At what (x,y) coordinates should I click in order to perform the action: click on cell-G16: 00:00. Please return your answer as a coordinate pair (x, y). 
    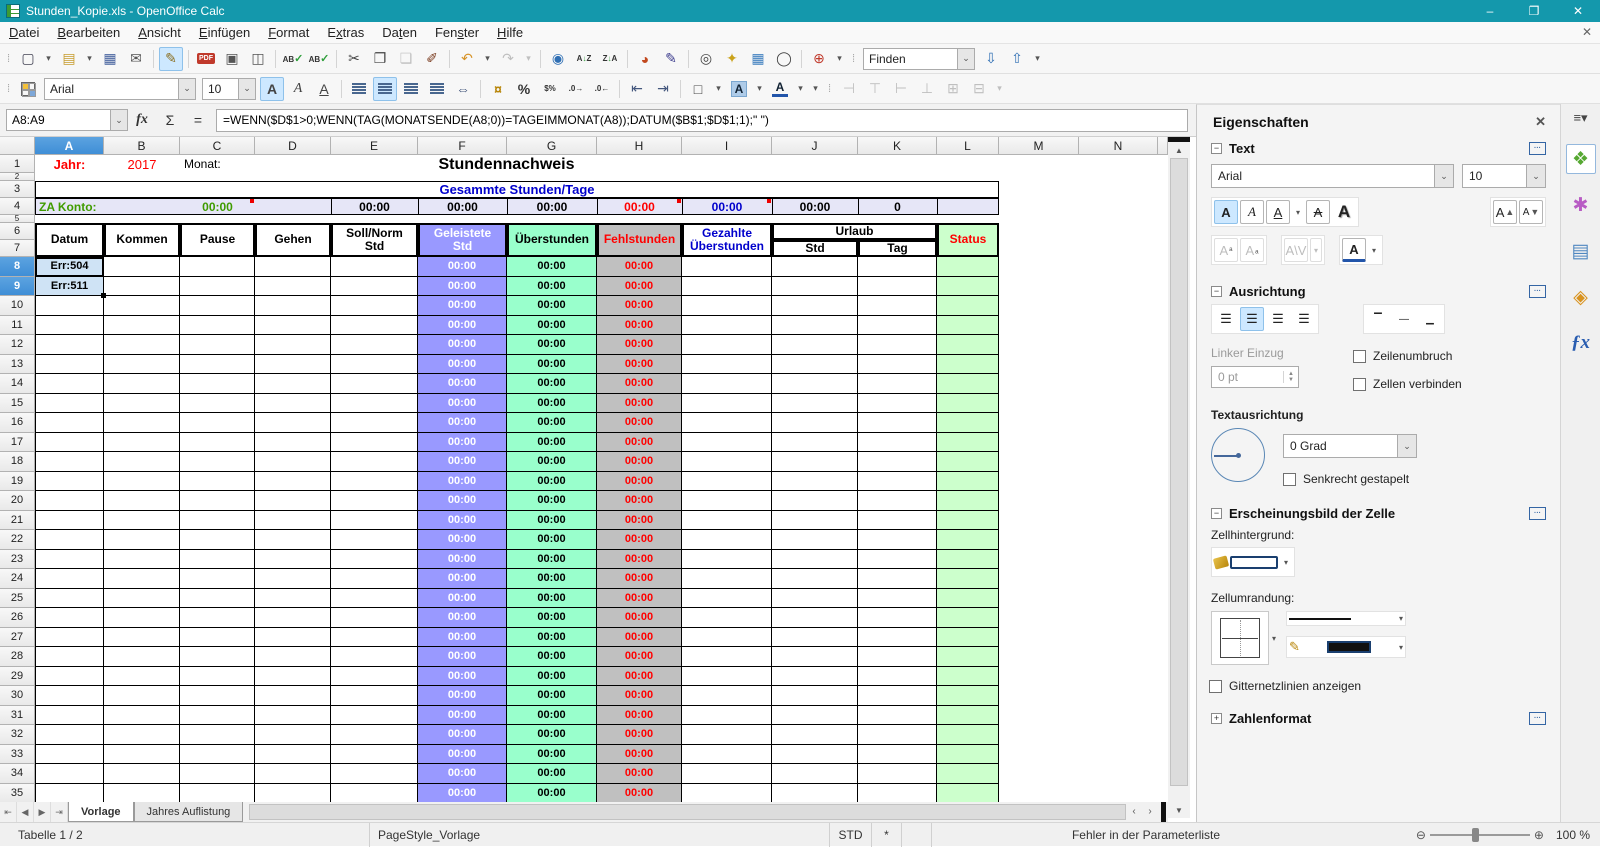
    Looking at the image, I should click on (552, 423).